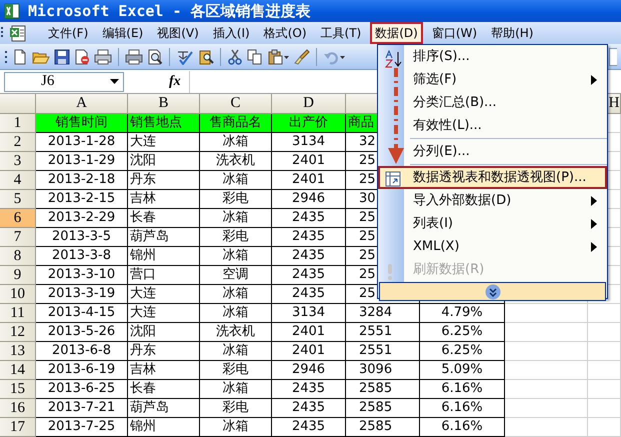 Image resolution: width=621 pixels, height=437 pixels. I want to click on table-cell: 2013-1-28, so click(82, 142).